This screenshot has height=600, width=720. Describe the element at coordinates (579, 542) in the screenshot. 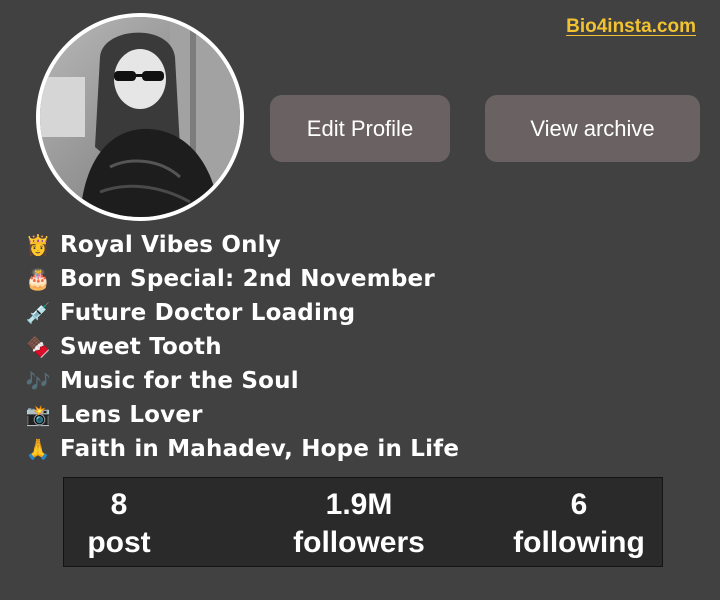

I see `following-label: following` at that location.